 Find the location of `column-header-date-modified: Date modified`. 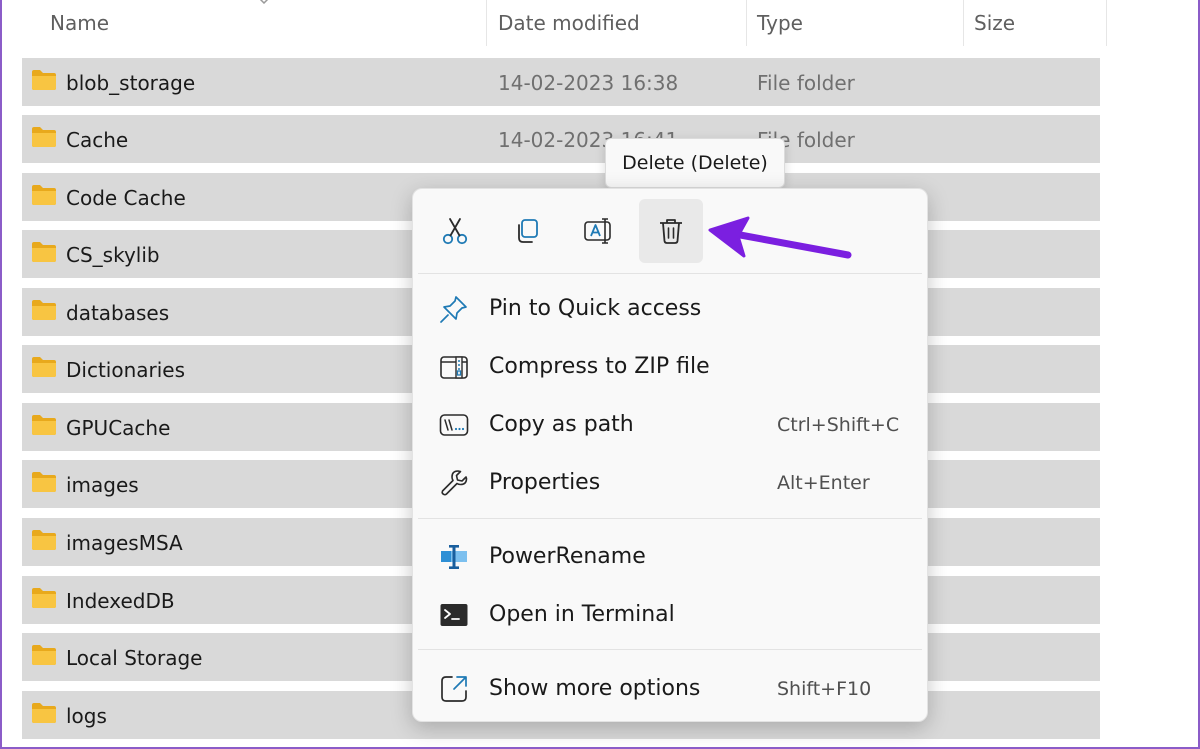

column-header-date-modified: Date modified is located at coordinates (617, 23).